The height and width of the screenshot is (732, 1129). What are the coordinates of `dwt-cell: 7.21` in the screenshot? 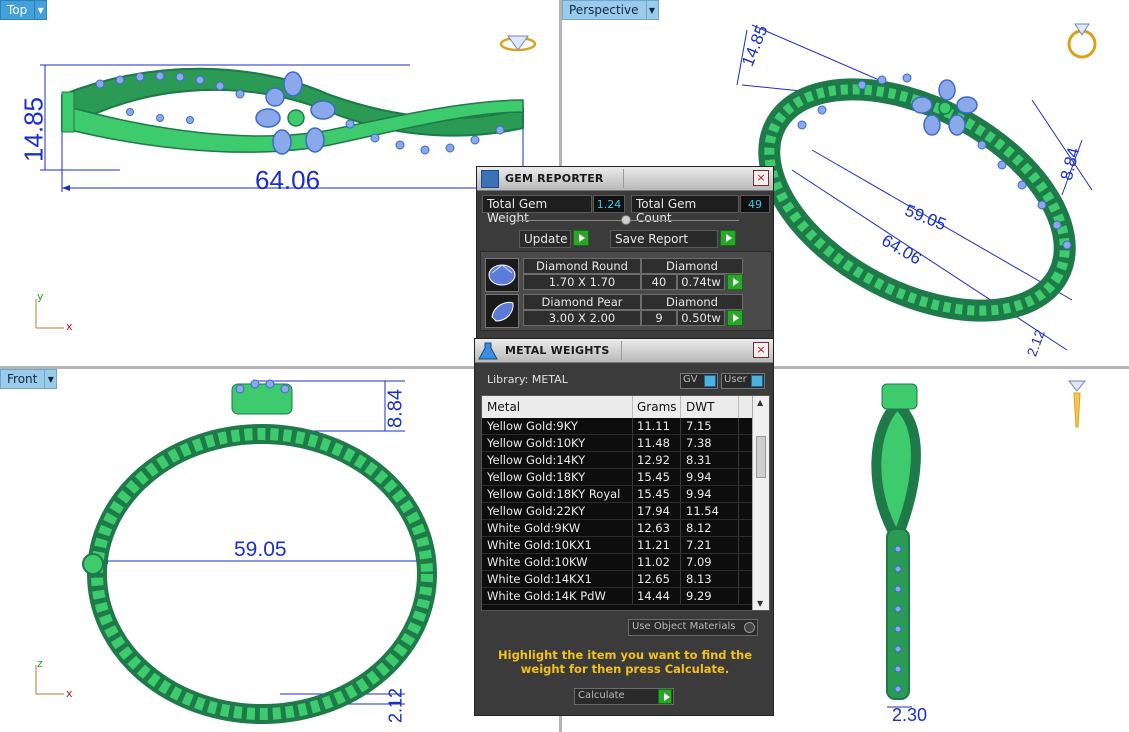 It's located at (699, 545).